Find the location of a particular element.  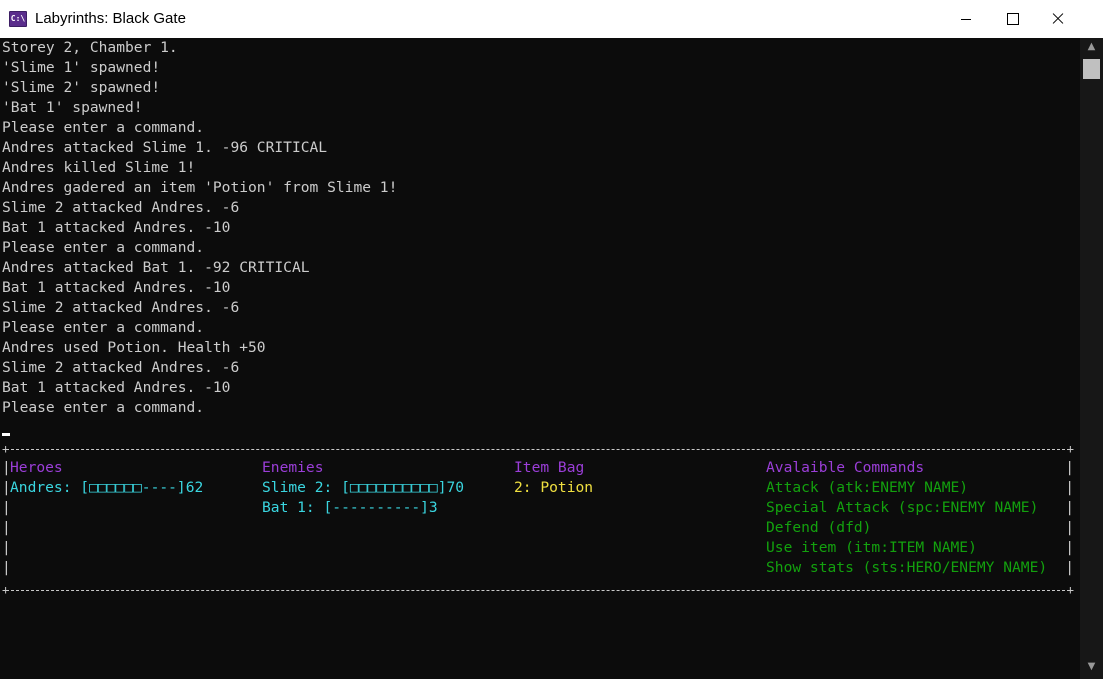

heroes-header: Heroes is located at coordinates (36, 467).